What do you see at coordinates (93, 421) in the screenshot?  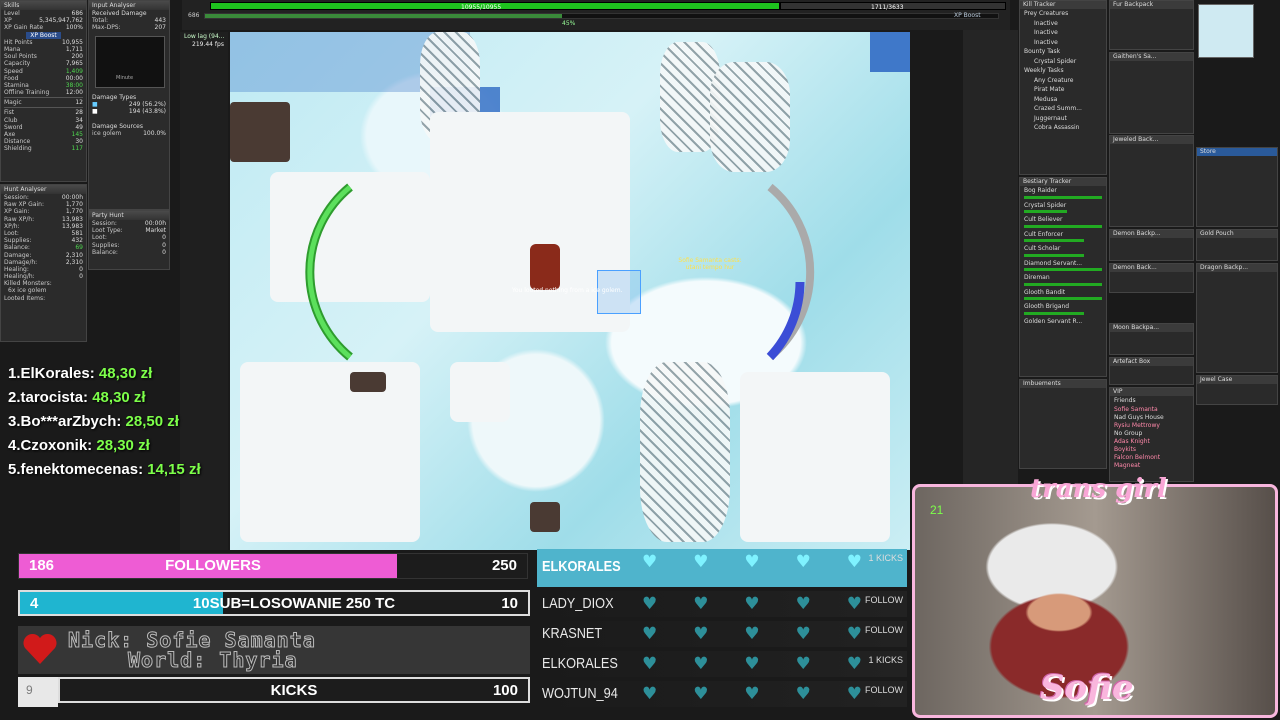 I see `donor-row: 3.Bo***arZbych: 28,50 zł` at bounding box center [93, 421].